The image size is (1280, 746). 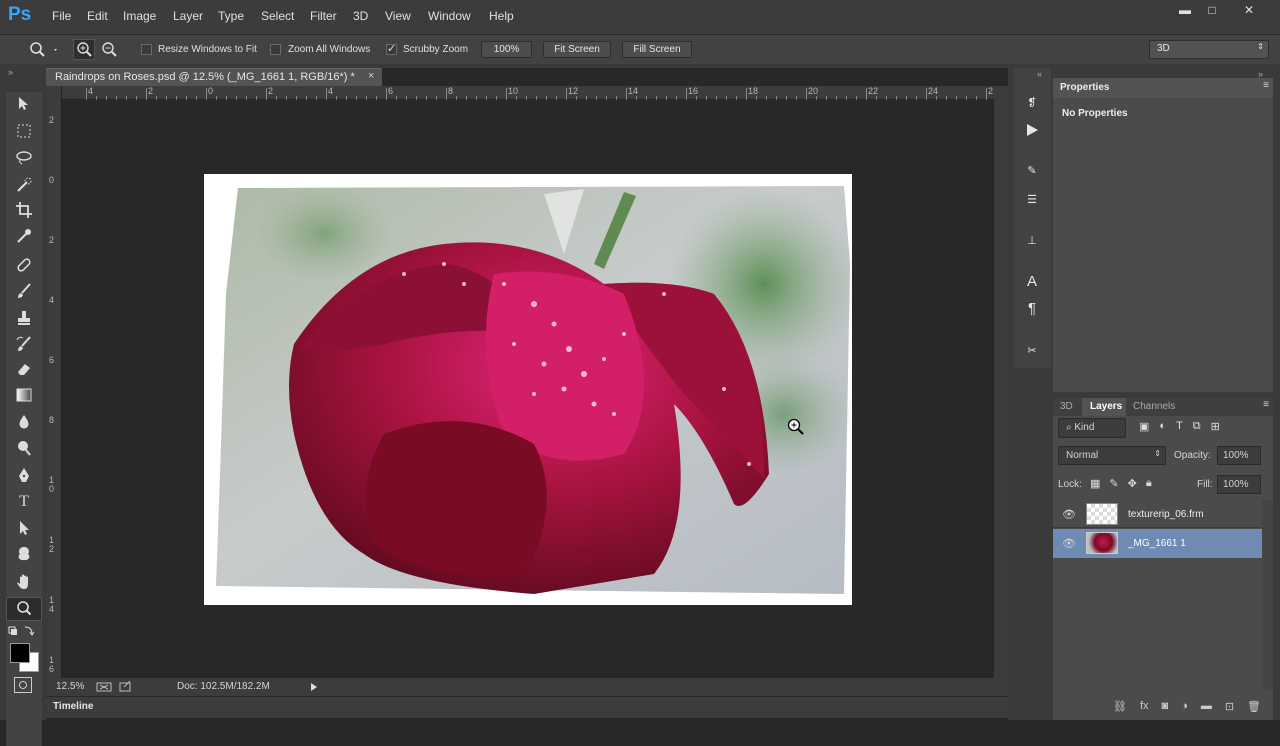 I want to click on marquee-icon, so click(x=24, y=131).